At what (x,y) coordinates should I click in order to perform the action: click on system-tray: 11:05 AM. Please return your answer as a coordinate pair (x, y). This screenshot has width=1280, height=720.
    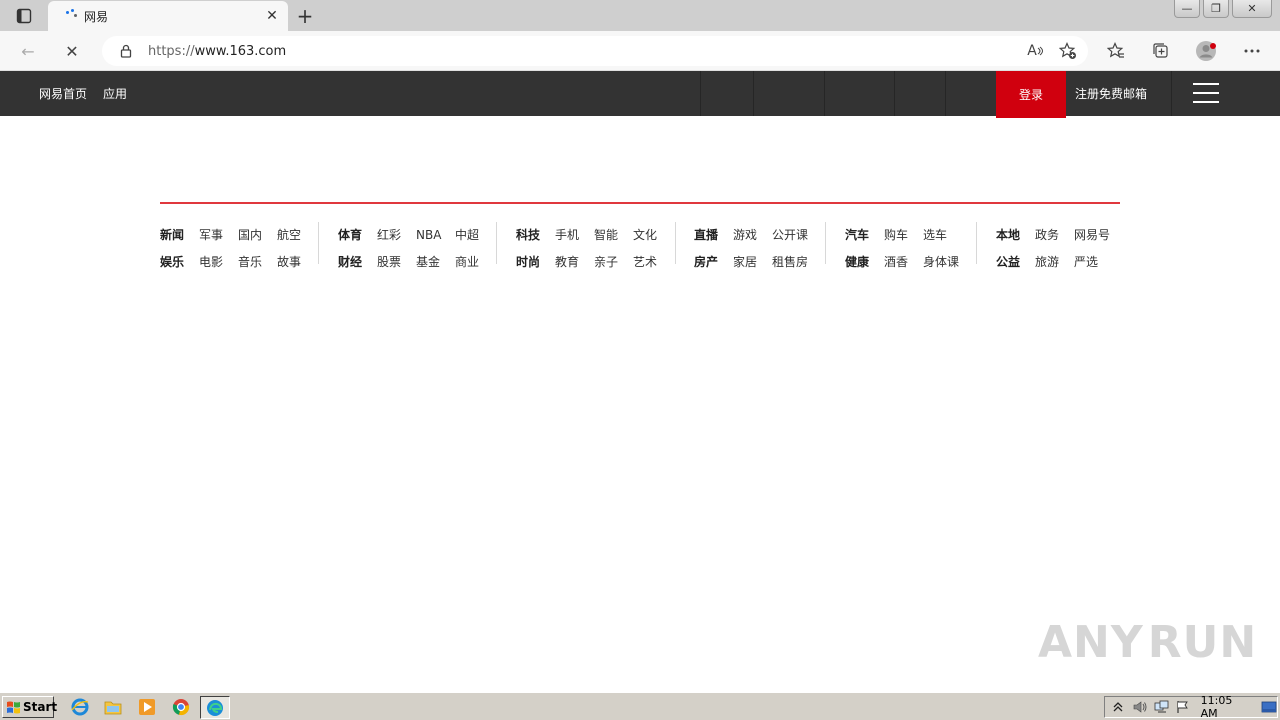
    Looking at the image, I should click on (1191, 707).